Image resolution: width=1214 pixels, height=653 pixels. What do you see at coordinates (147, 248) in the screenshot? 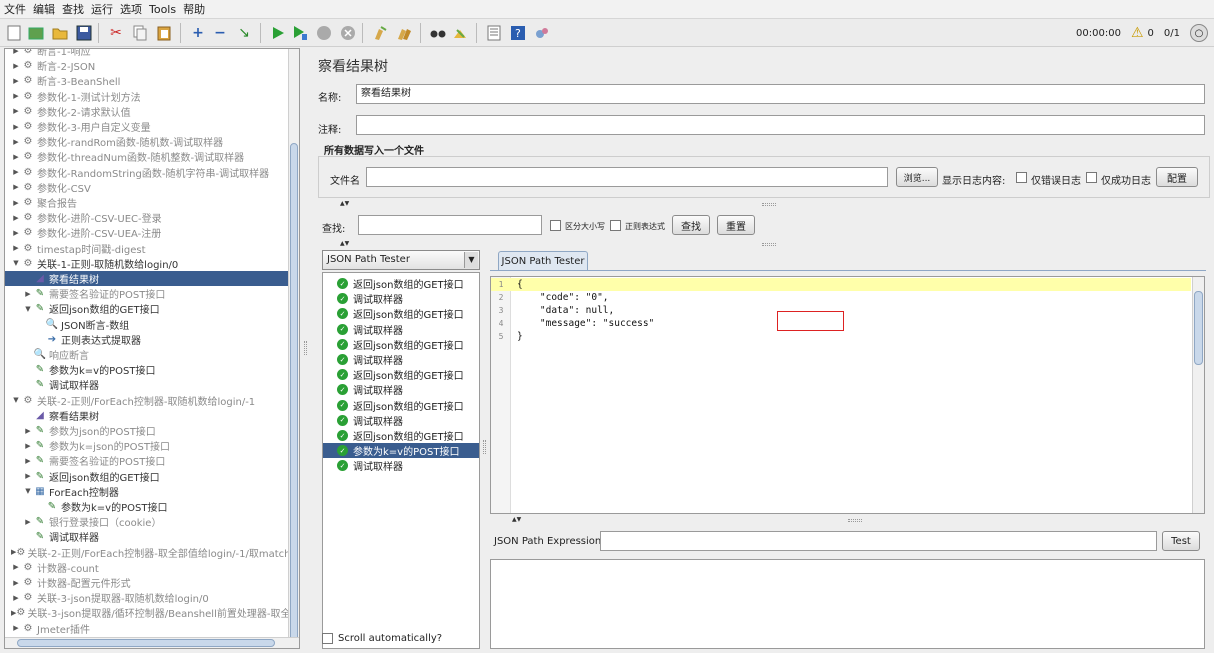
I see `tree-item: ▶ ⚙ timestap时间戳-digest` at bounding box center [147, 248].